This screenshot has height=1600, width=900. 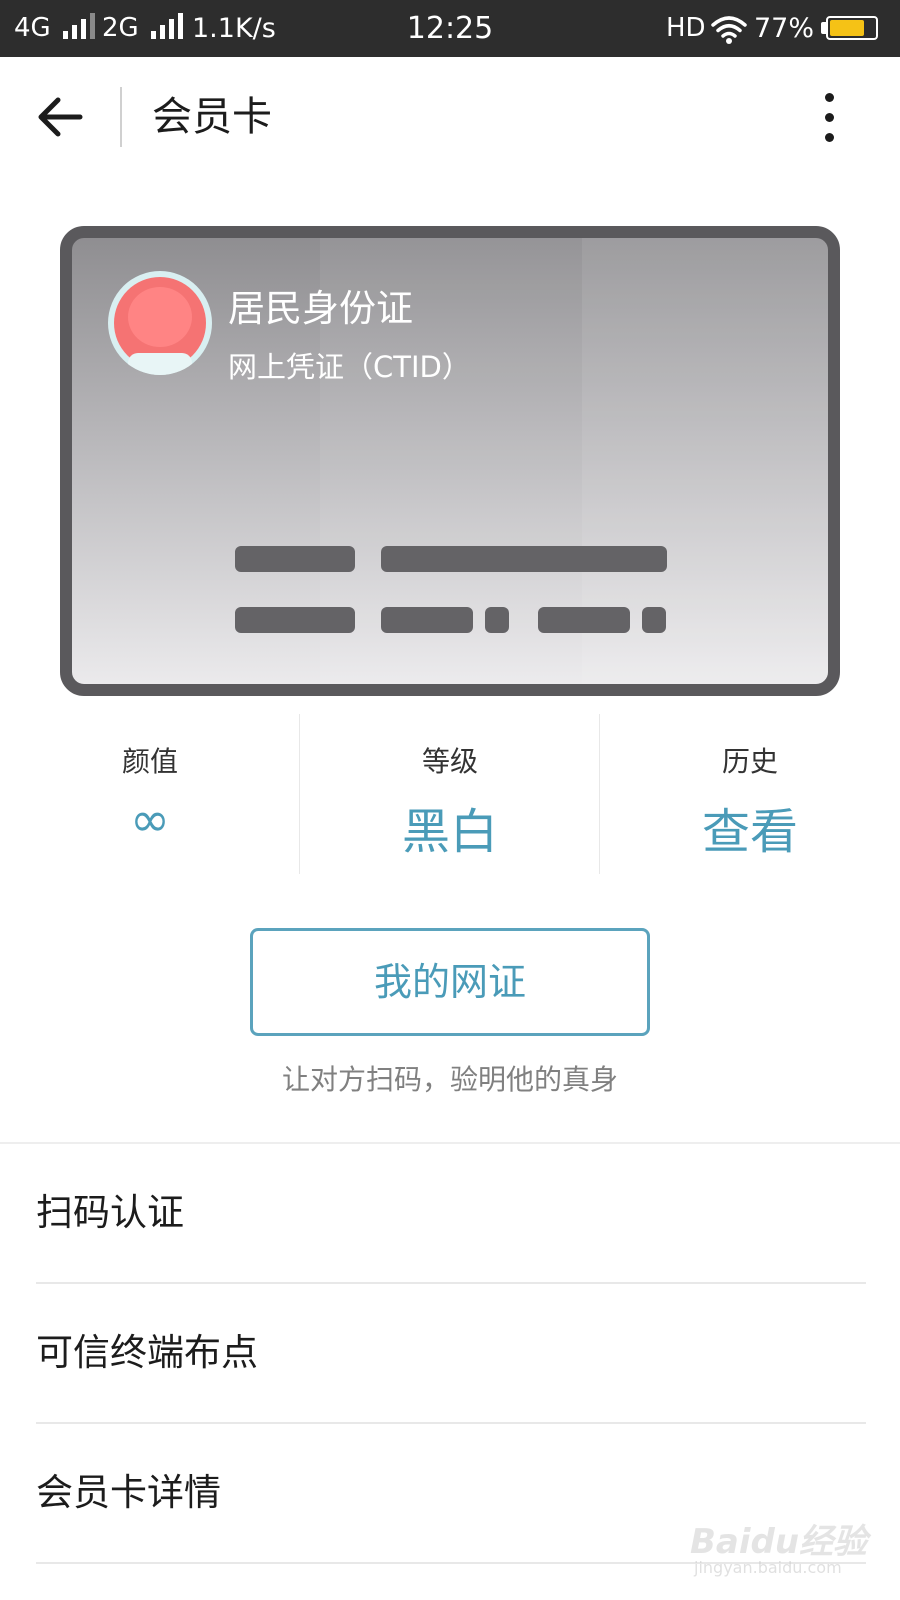 What do you see at coordinates (449, 1079) in the screenshot?
I see `certificate-hint: 让对方扫码，验明他的真身` at bounding box center [449, 1079].